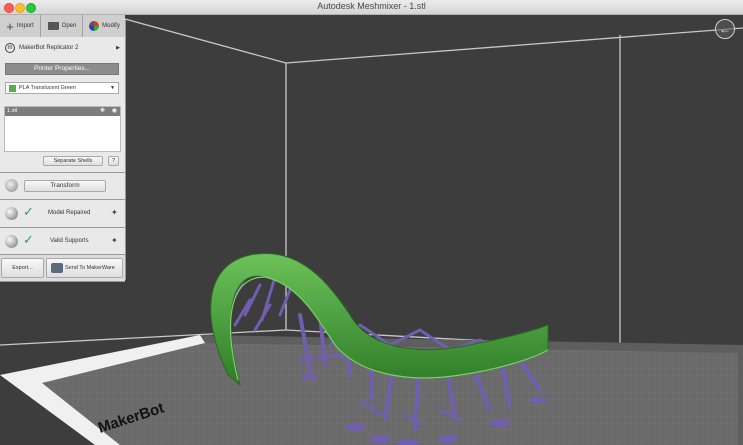 The width and height of the screenshot is (743, 445). Describe the element at coordinates (49, 48) in the screenshot. I see `printer-name: MakerBot Replicator 2` at that location.